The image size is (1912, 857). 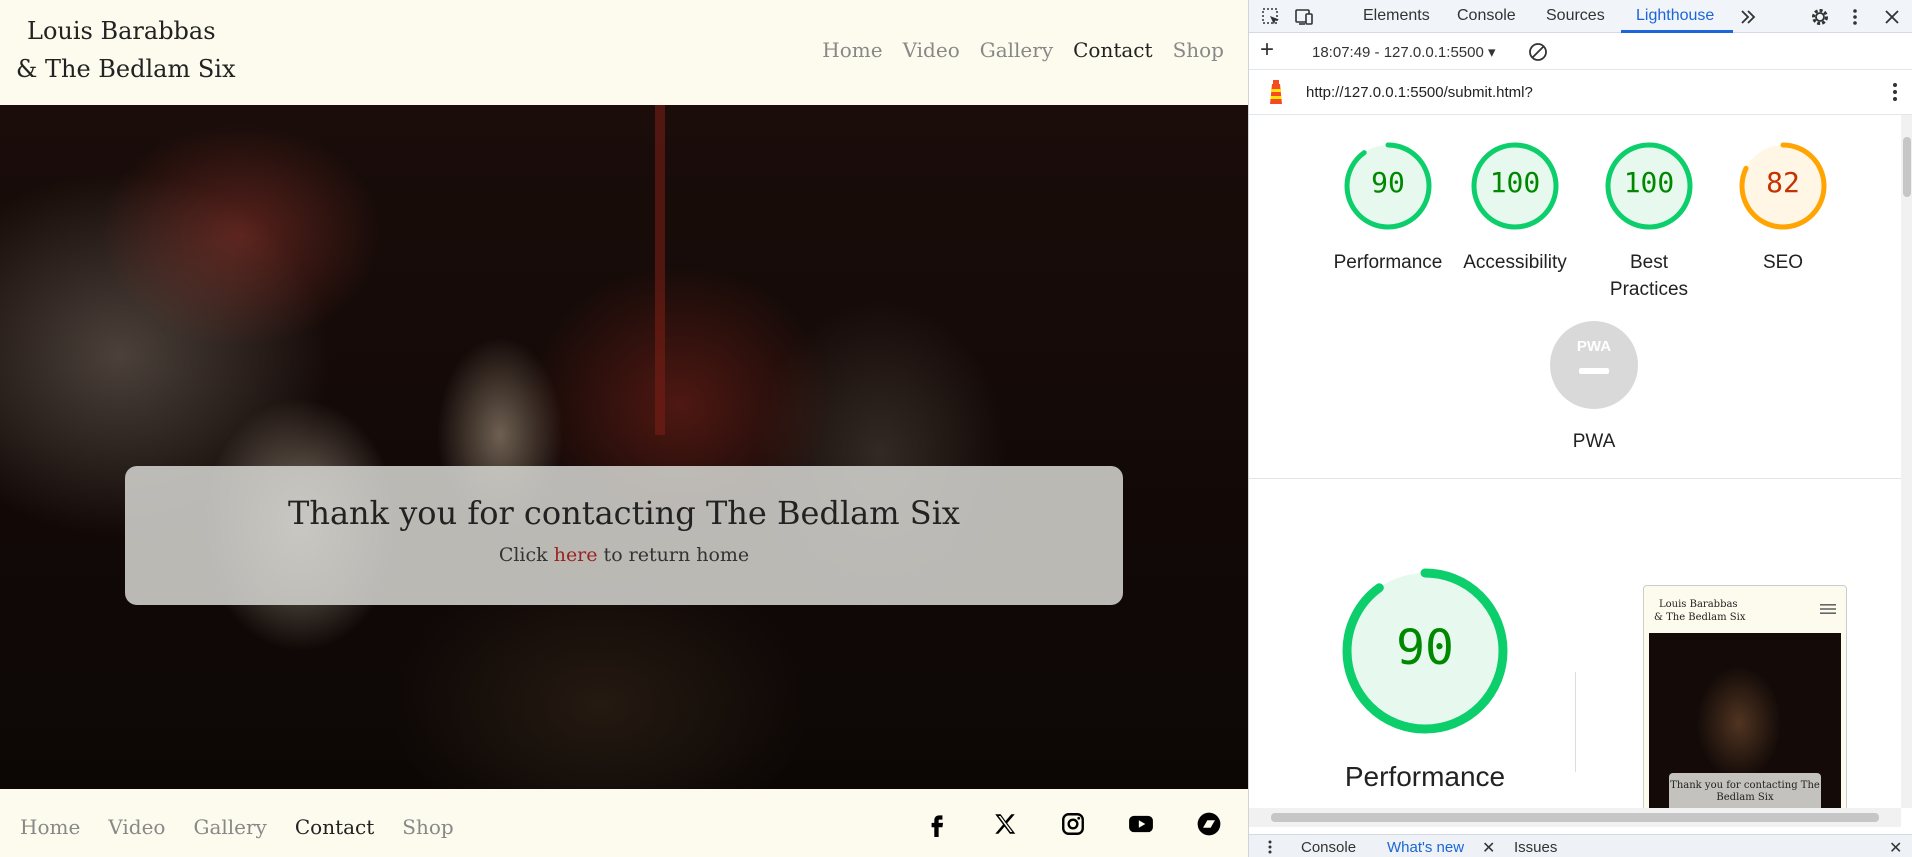 I want to click on summary-separator, so click(x=1575, y=722).